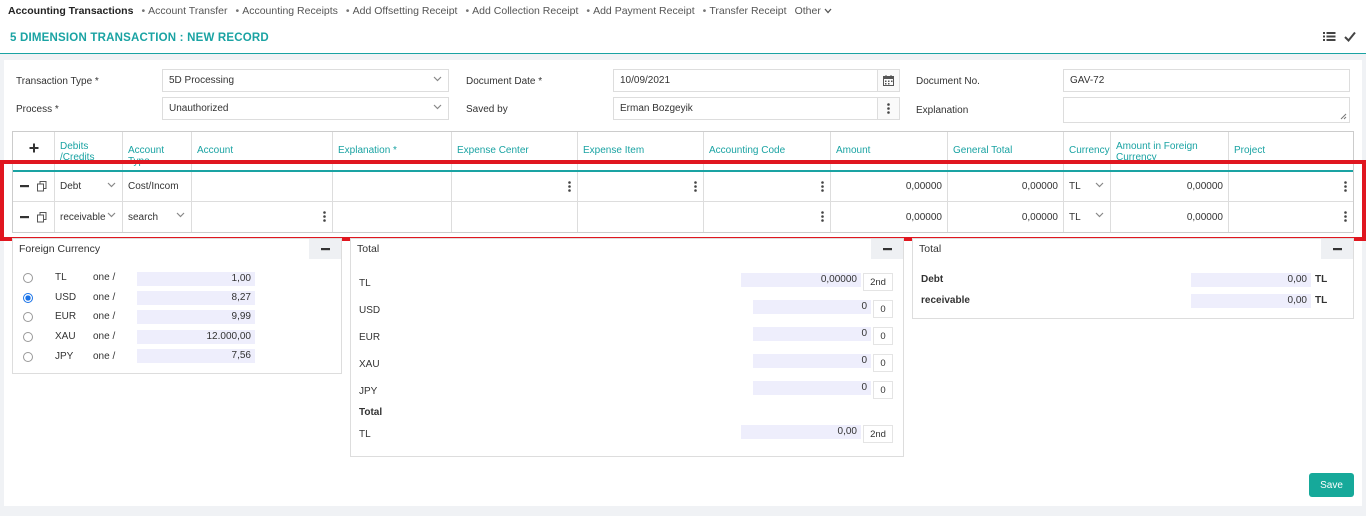 The width and height of the screenshot is (1366, 516). What do you see at coordinates (745, 11) in the screenshot?
I see `nav-transfer-receipt: • Transfer Receipt` at bounding box center [745, 11].